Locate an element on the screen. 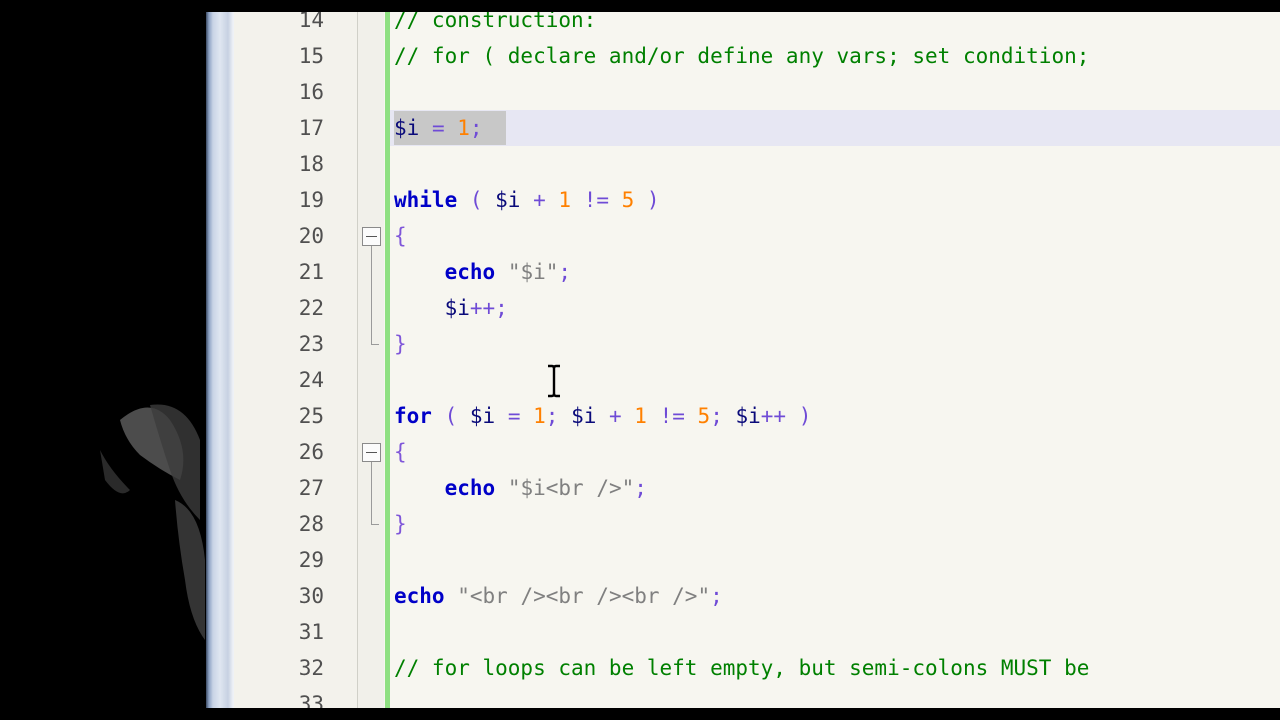 Image resolution: width=1280 pixels, height=720 pixels. line-number: 23 is located at coordinates (311, 344).